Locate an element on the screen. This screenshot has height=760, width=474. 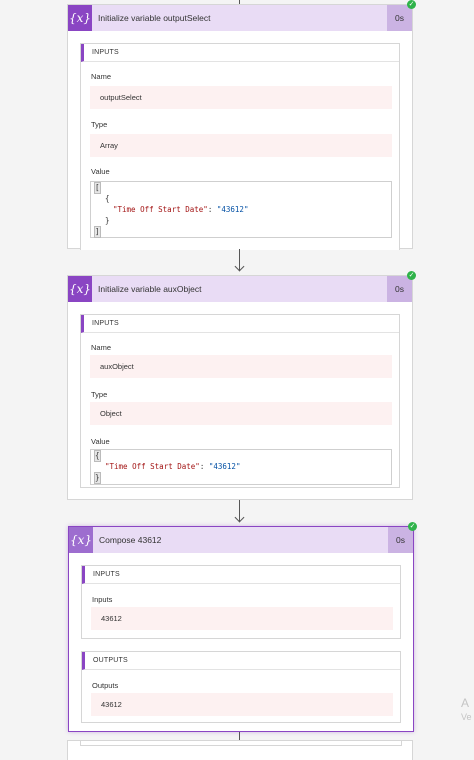
code-bracket-open: [ is located at coordinates (97, 188).